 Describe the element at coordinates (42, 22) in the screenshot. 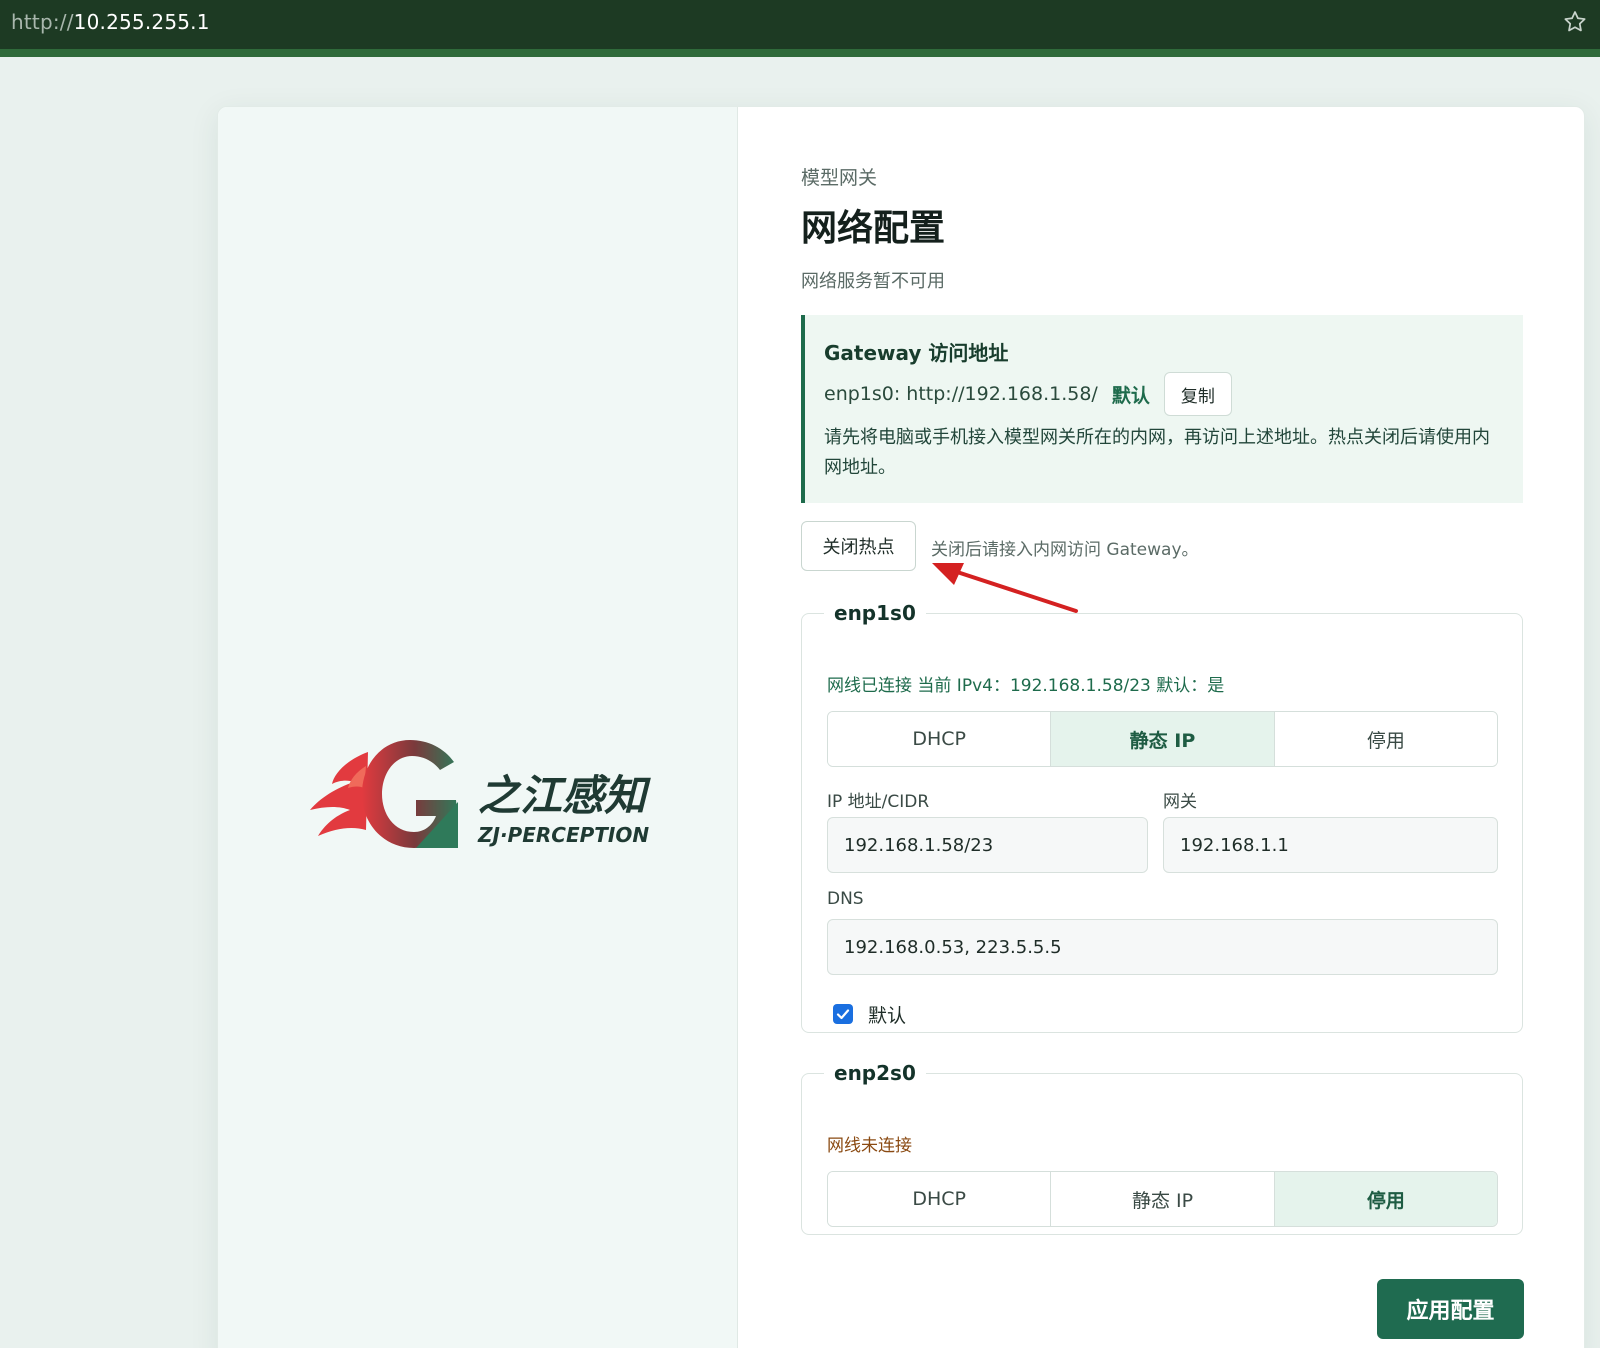

I see `url-protocol: http://` at that location.